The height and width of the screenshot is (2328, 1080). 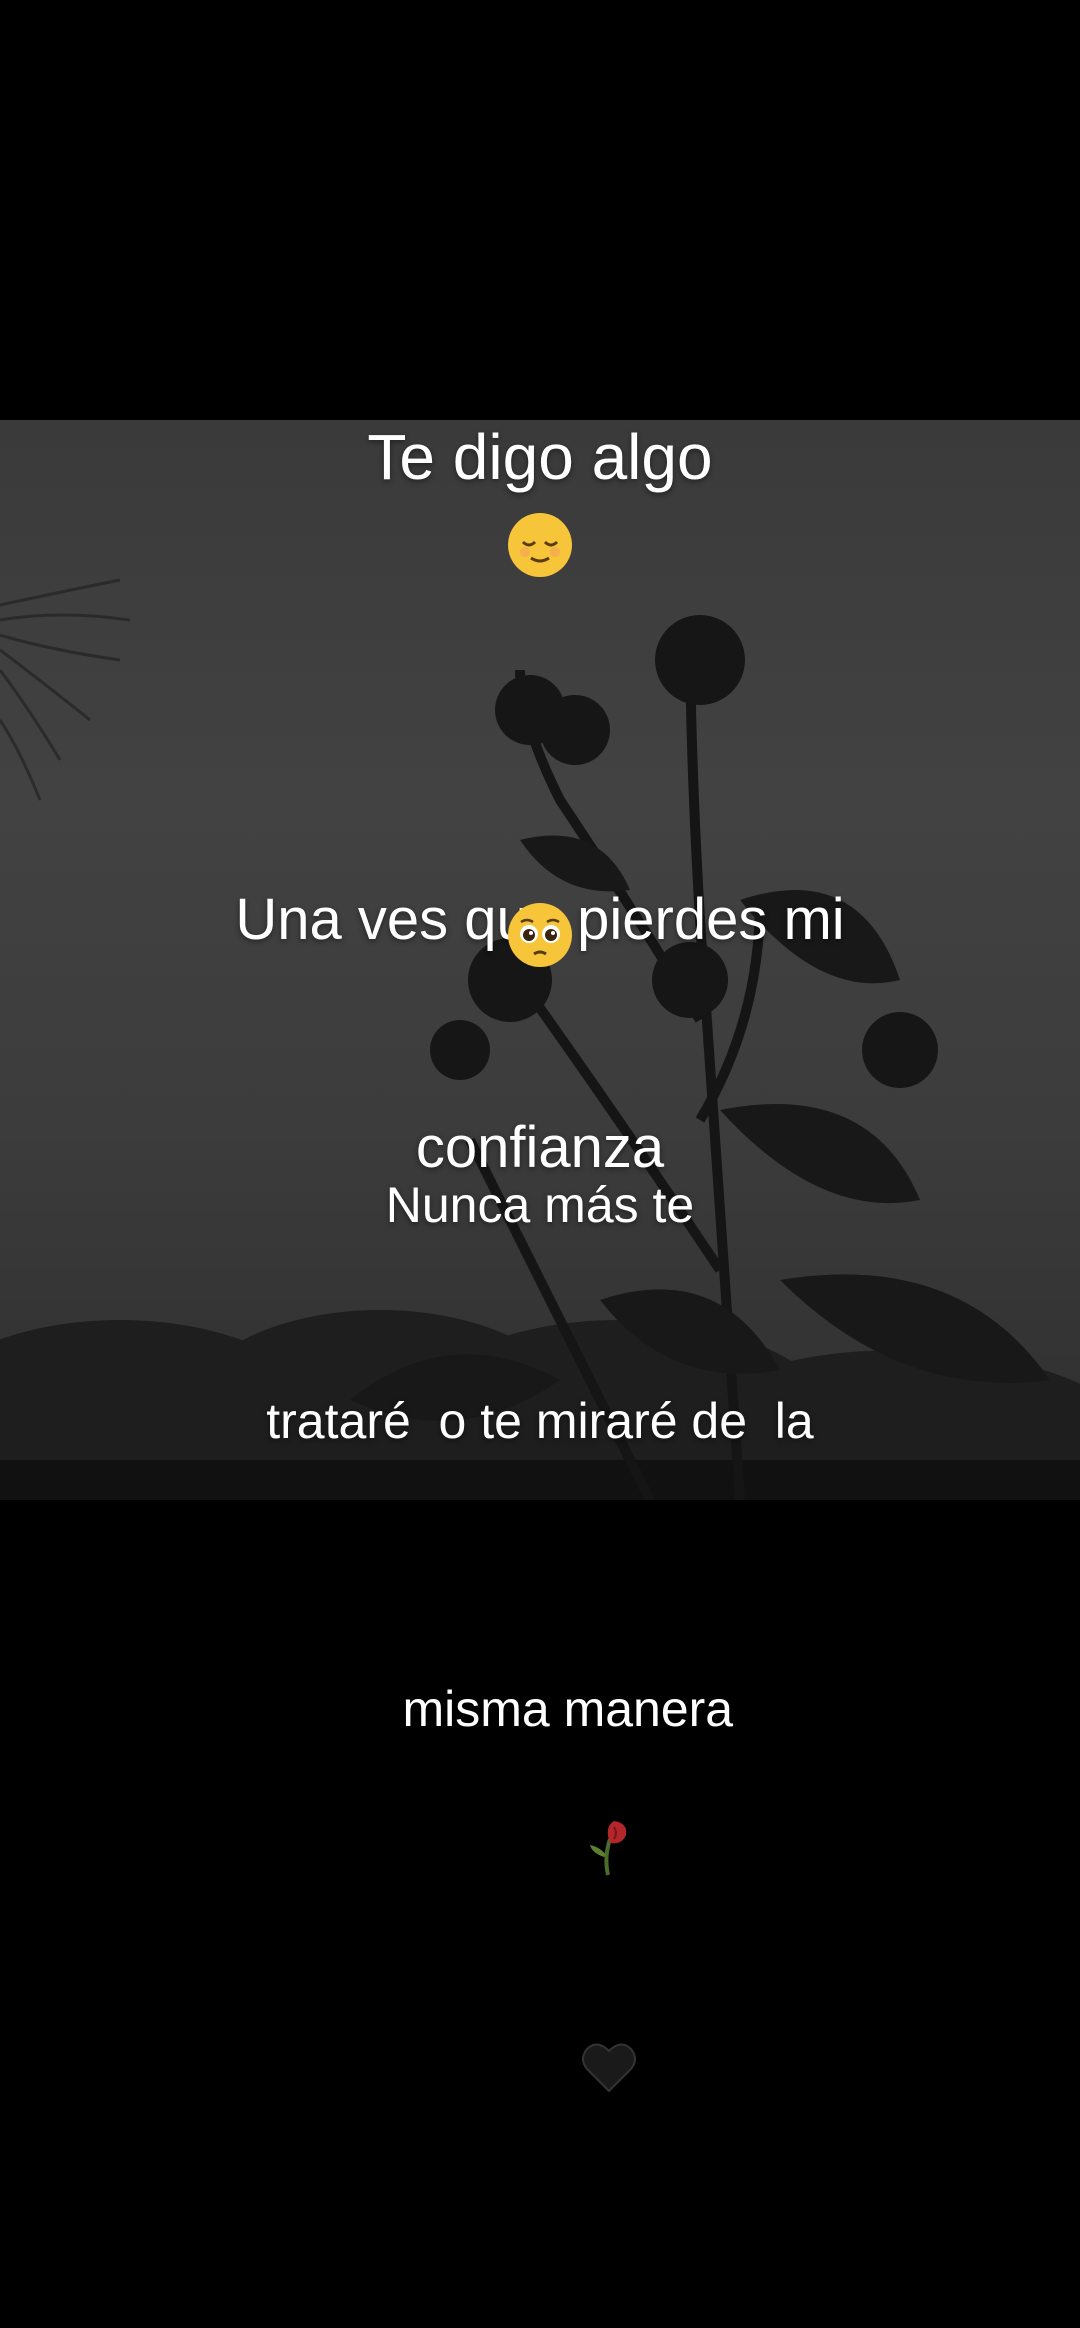 What do you see at coordinates (540, 547) in the screenshot?
I see `relieved-face-icon` at bounding box center [540, 547].